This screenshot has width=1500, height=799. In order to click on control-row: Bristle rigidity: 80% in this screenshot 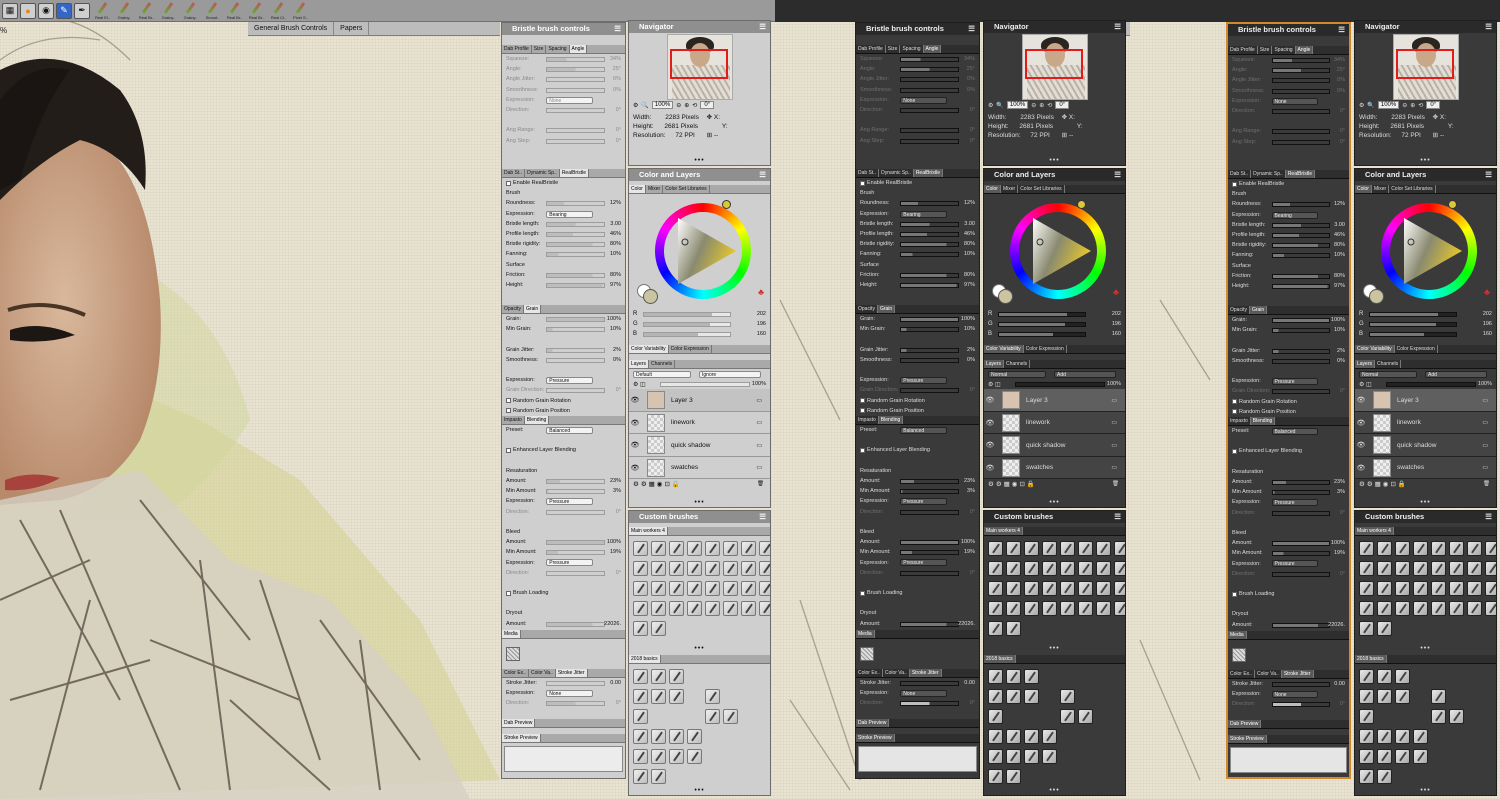, I will do `click(917, 244)`.